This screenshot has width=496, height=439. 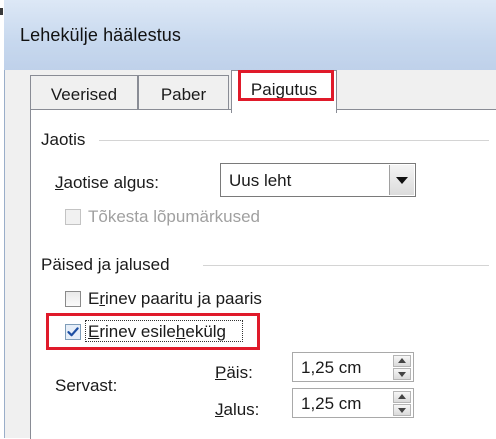 I want to click on header-distance-value: 1,25 cm, so click(x=331, y=367).